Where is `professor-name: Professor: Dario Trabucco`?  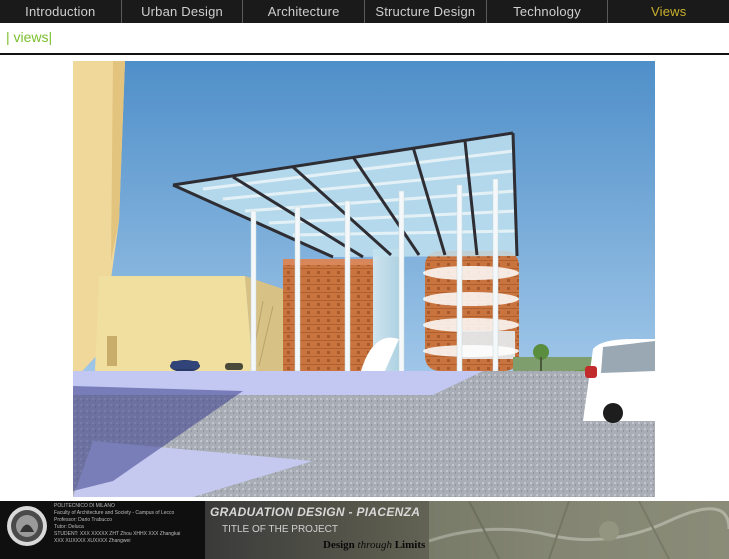
professor-name: Professor: Dario Trabucco is located at coordinates (83, 520).